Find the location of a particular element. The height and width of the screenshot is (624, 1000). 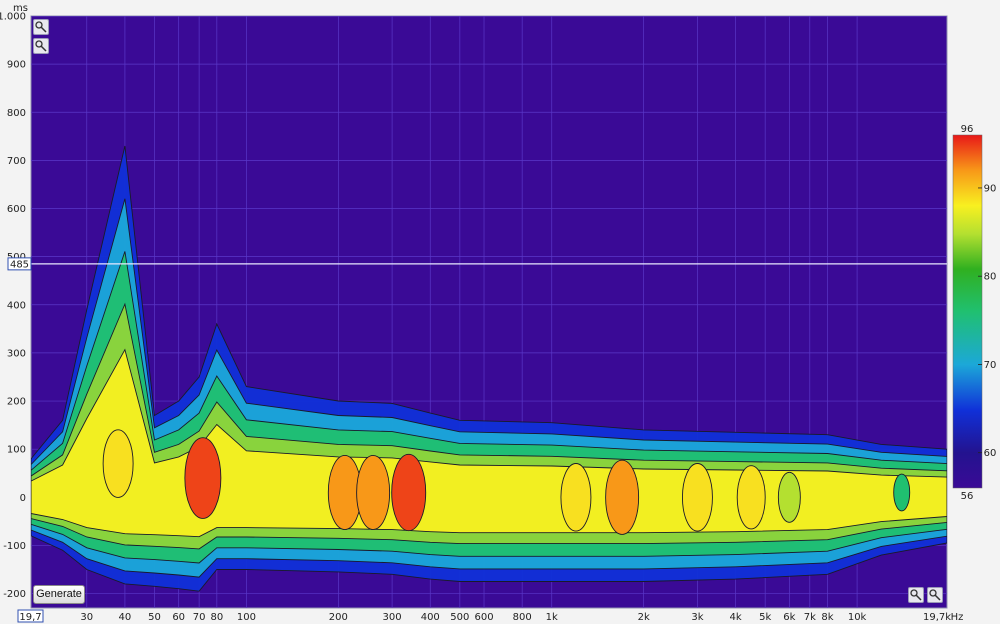

x-tick-label: 70 is located at coordinates (199, 617).